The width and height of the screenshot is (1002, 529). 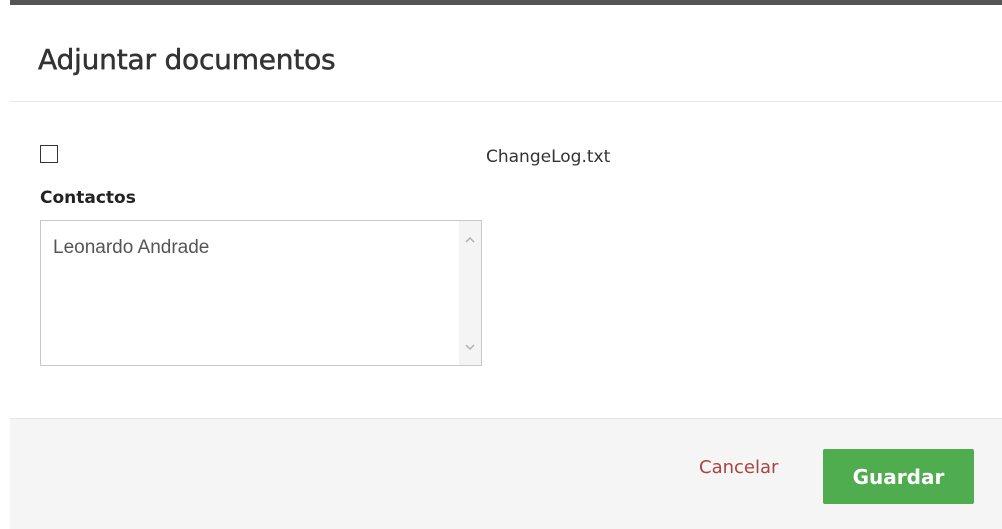 I want to click on save-button: Guardar, so click(x=898, y=476).